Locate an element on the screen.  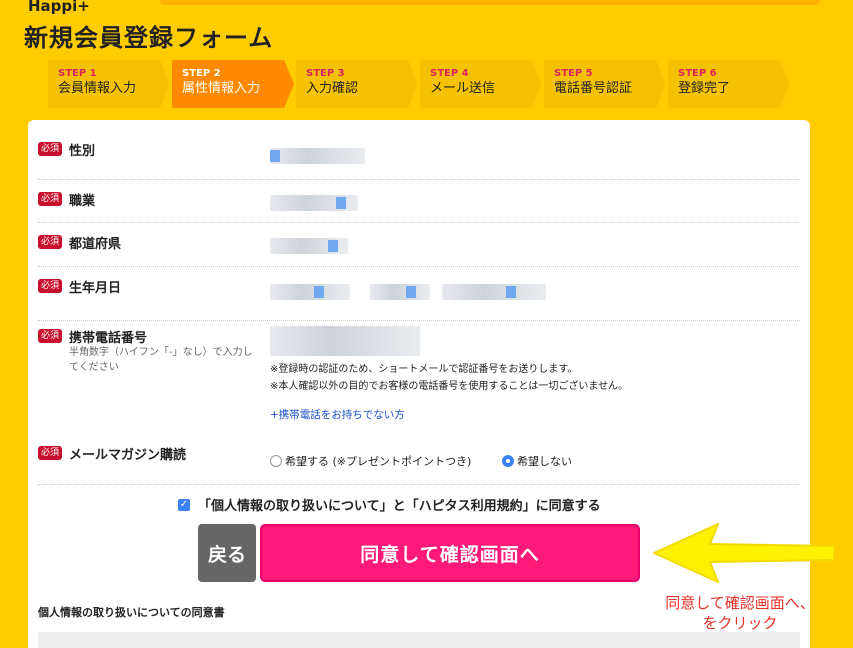
step-number: STEP 2 is located at coordinates (201, 73).